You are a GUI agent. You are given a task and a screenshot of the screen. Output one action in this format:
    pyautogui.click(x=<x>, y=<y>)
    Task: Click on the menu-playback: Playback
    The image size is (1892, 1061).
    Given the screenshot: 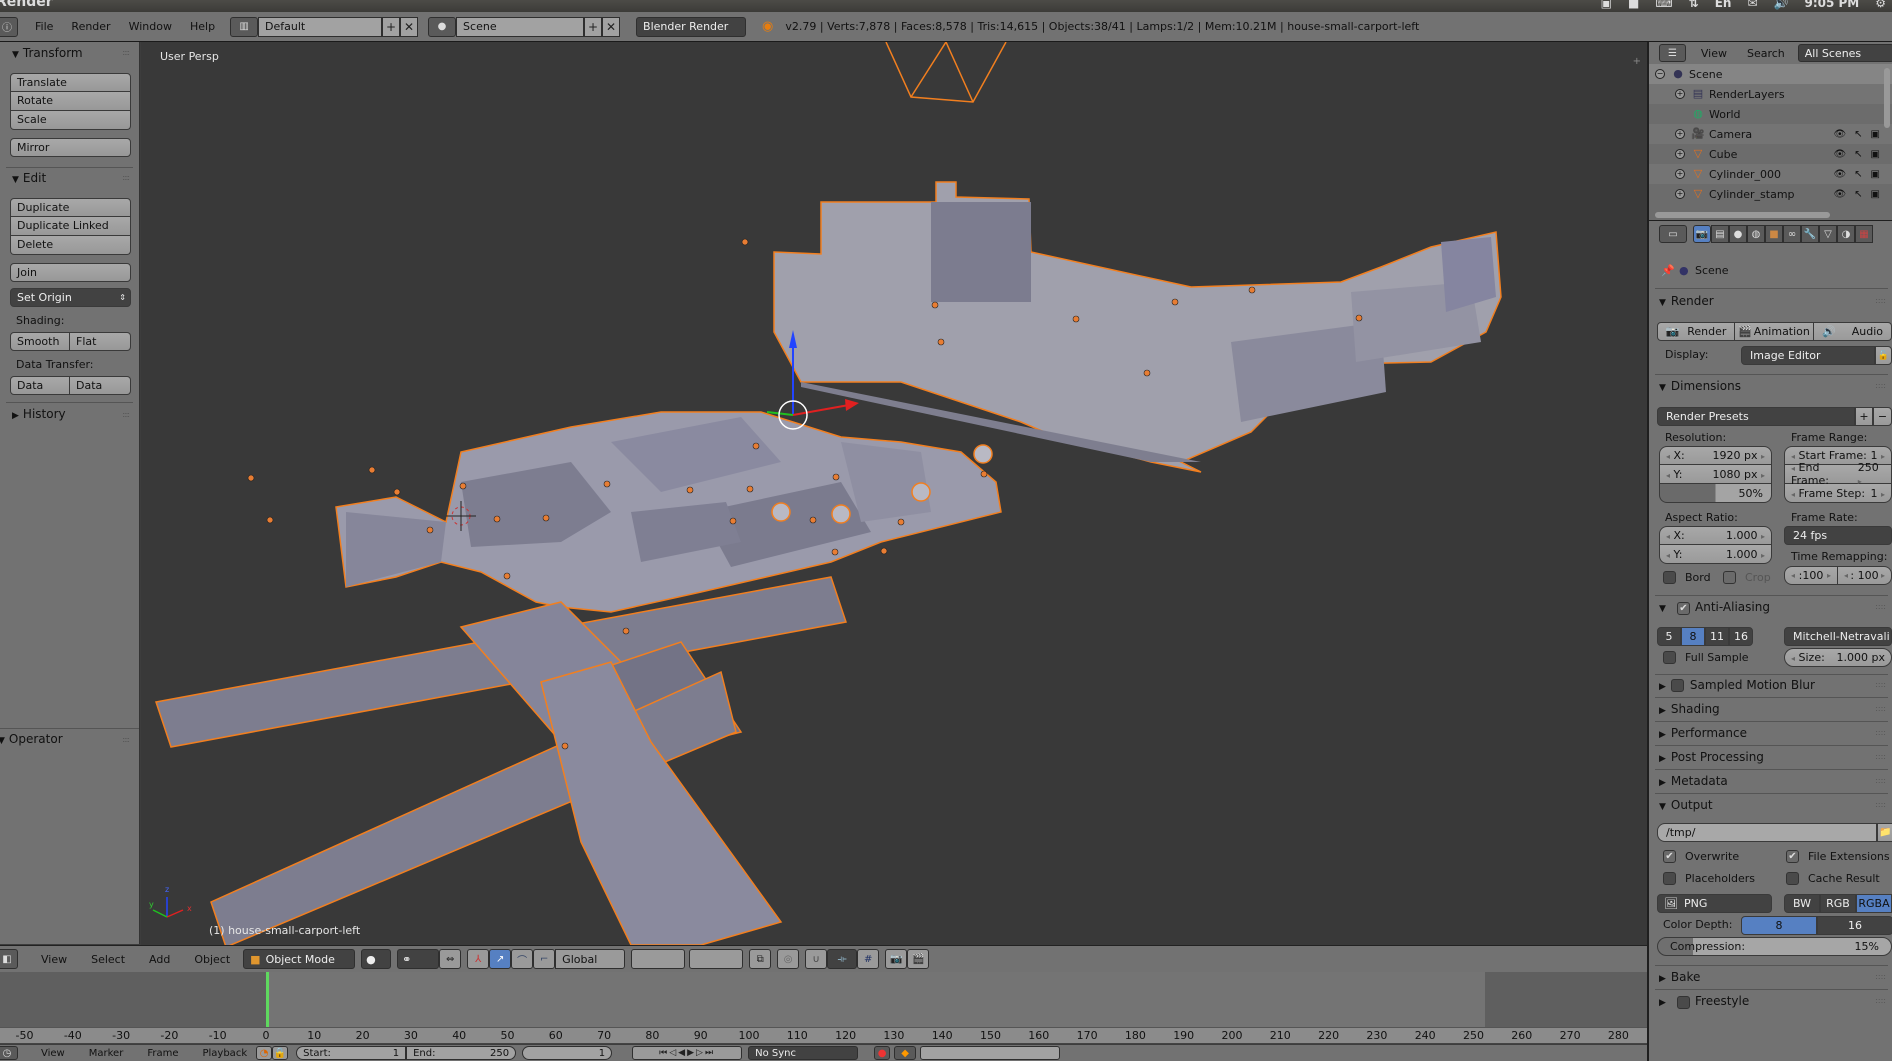 What is the action you would take?
    pyautogui.click(x=224, y=1053)
    